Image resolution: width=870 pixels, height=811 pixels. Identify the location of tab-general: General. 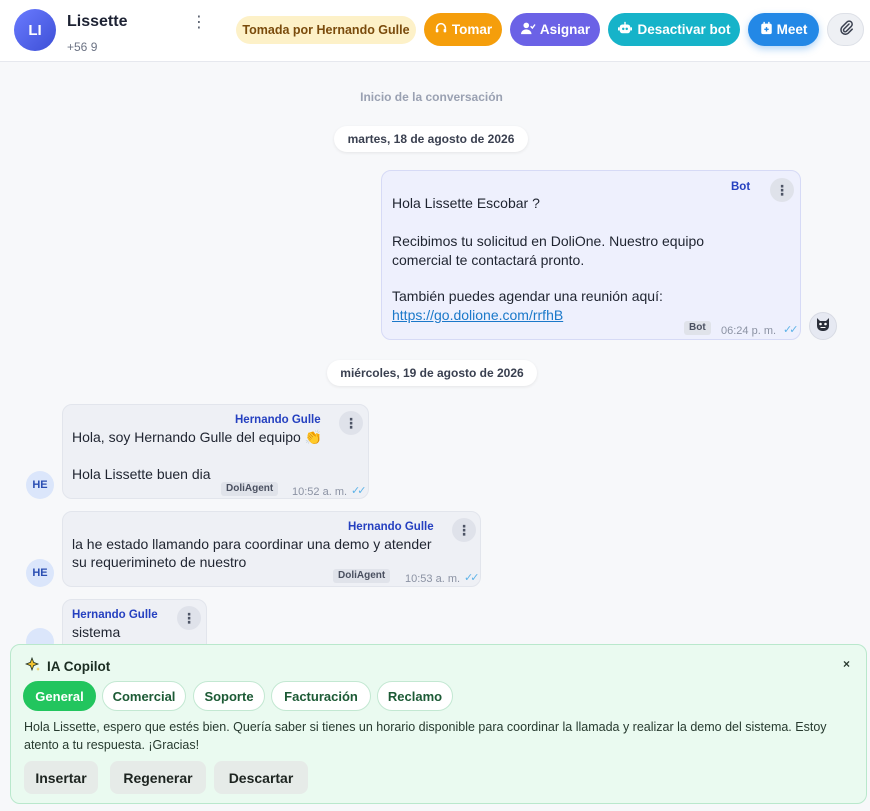
(59, 696).